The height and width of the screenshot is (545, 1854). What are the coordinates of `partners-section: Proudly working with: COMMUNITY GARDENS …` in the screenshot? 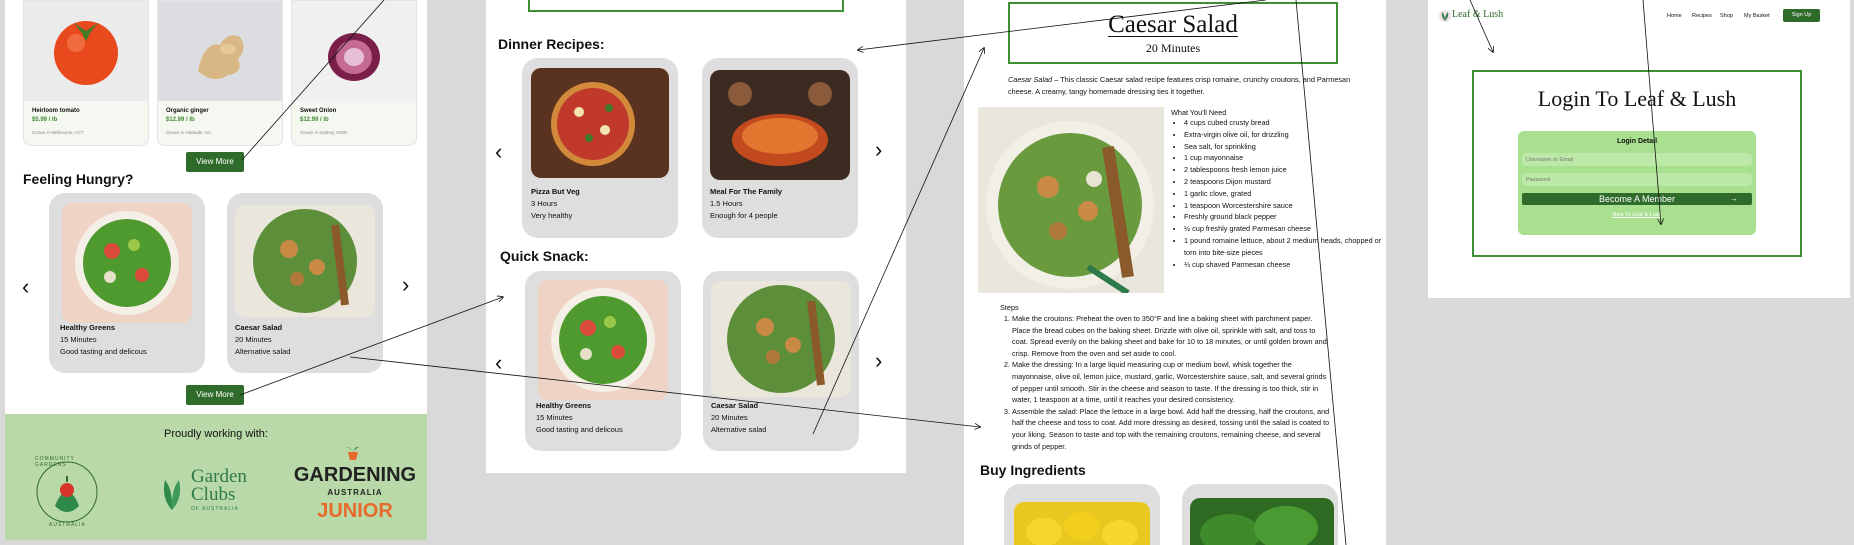 It's located at (216, 477).